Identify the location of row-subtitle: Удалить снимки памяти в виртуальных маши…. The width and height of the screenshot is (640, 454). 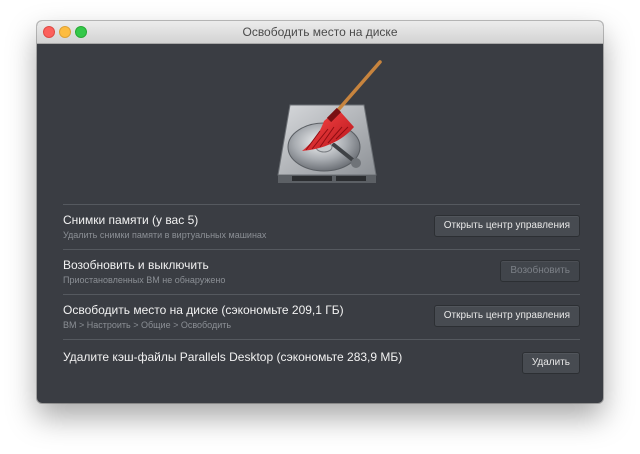
(165, 235).